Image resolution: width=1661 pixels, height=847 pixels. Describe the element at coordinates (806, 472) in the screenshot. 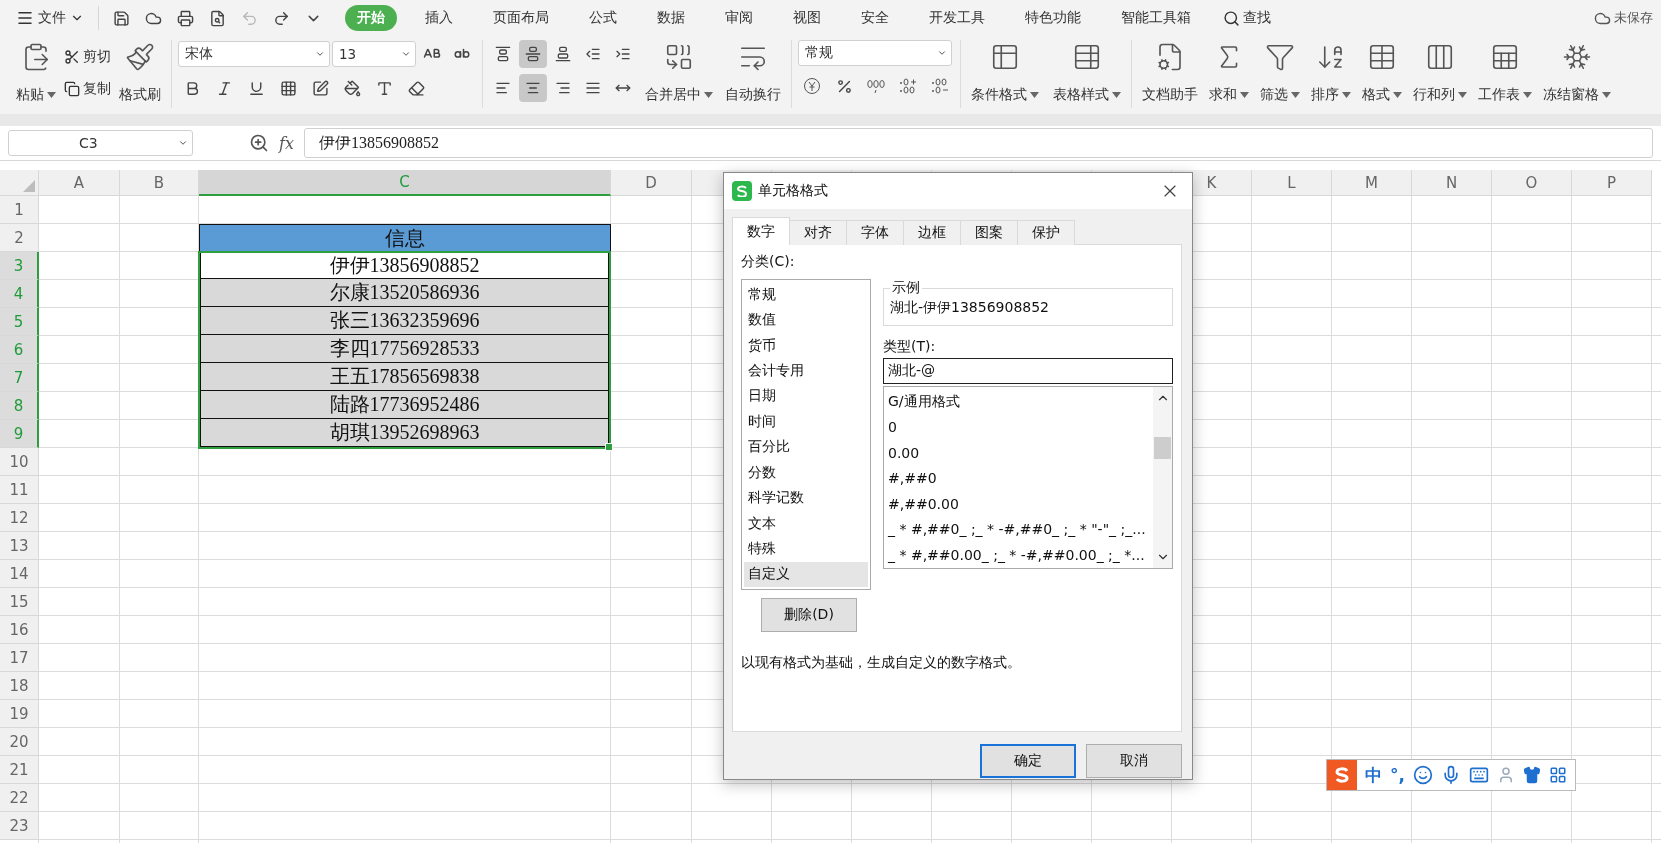

I see `category-item: 分数` at that location.